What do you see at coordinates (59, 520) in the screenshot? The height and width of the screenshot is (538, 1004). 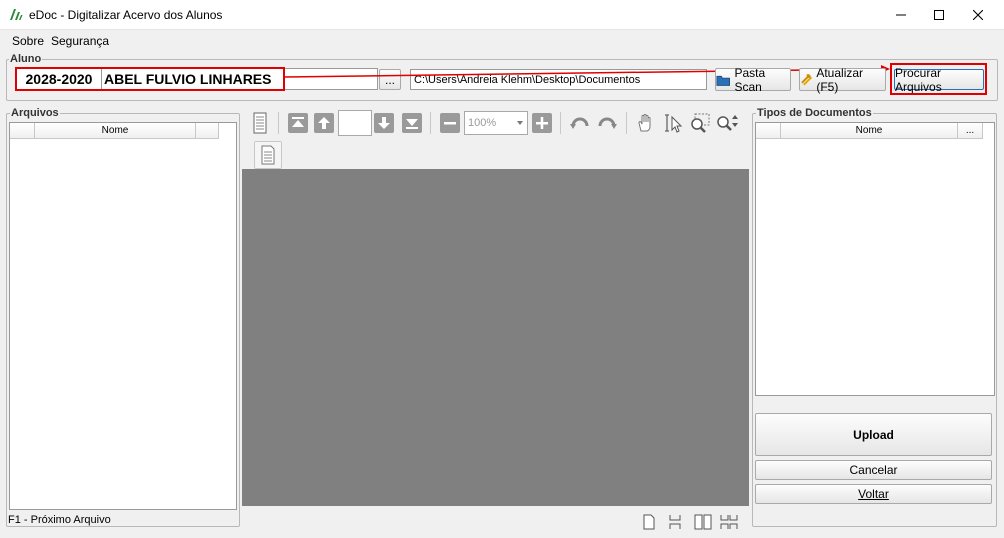 I see `status-next-file: F1 - Próximo Arquivo` at bounding box center [59, 520].